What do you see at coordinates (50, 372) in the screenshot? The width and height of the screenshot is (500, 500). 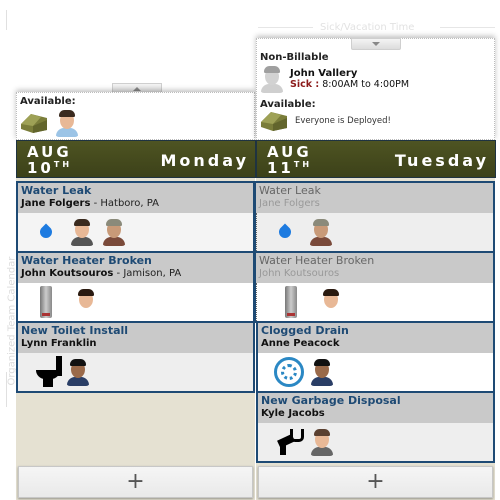 I see `toilet-icon` at bounding box center [50, 372].